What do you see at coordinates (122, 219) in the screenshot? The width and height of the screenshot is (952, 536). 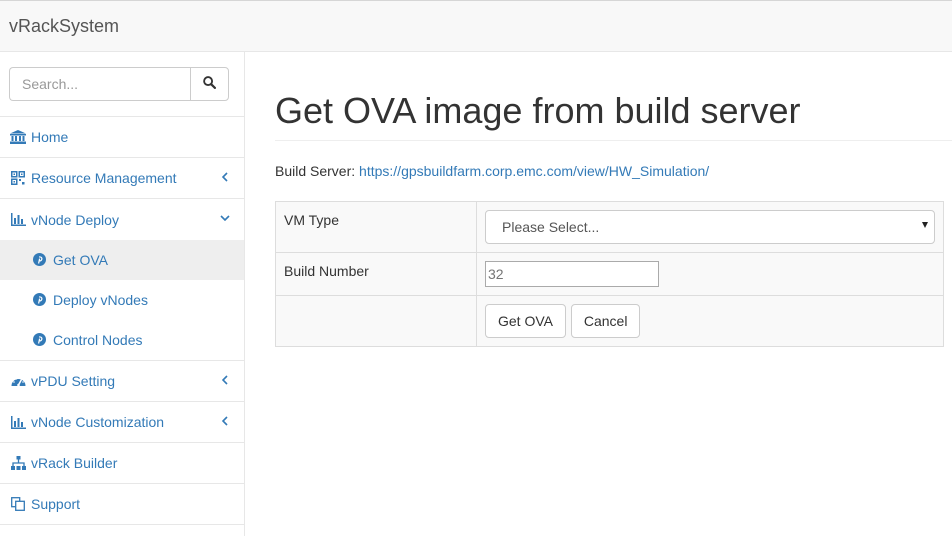 I see `sidebar-item-vnode-deploy: vNode Deploy` at bounding box center [122, 219].